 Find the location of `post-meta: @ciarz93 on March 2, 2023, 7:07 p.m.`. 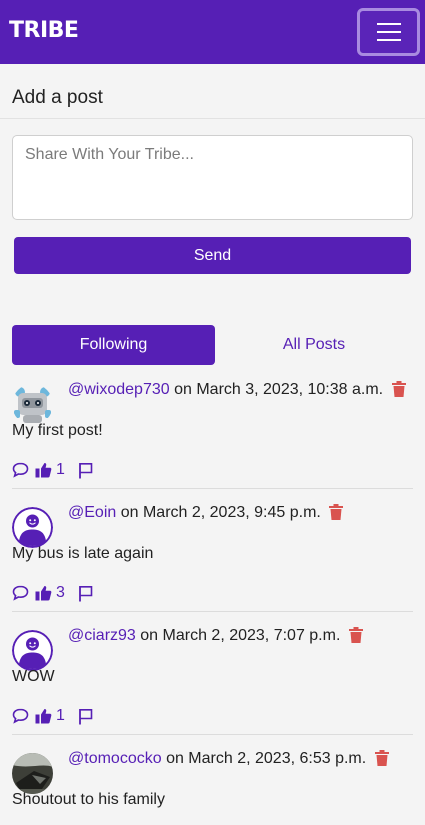

post-meta: @ciarz93 on March 2, 2023, 7:07 p.m. is located at coordinates (215, 637).